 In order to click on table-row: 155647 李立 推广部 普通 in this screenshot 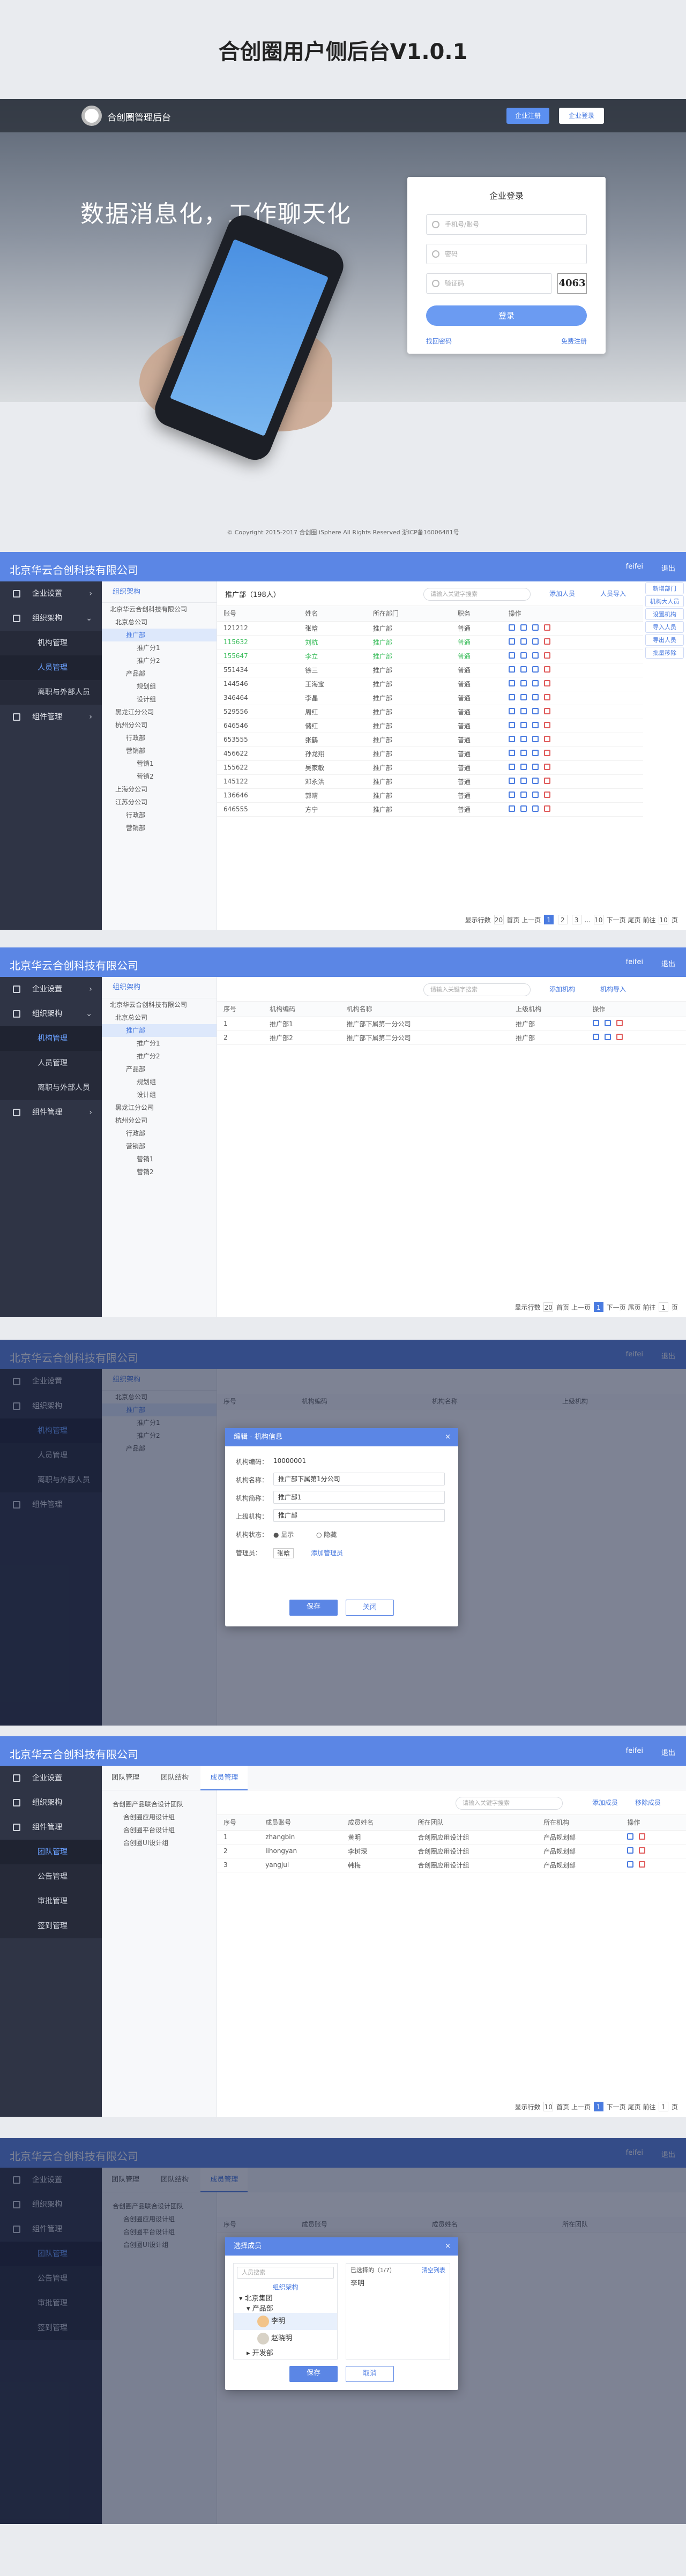, I will do `click(430, 656)`.